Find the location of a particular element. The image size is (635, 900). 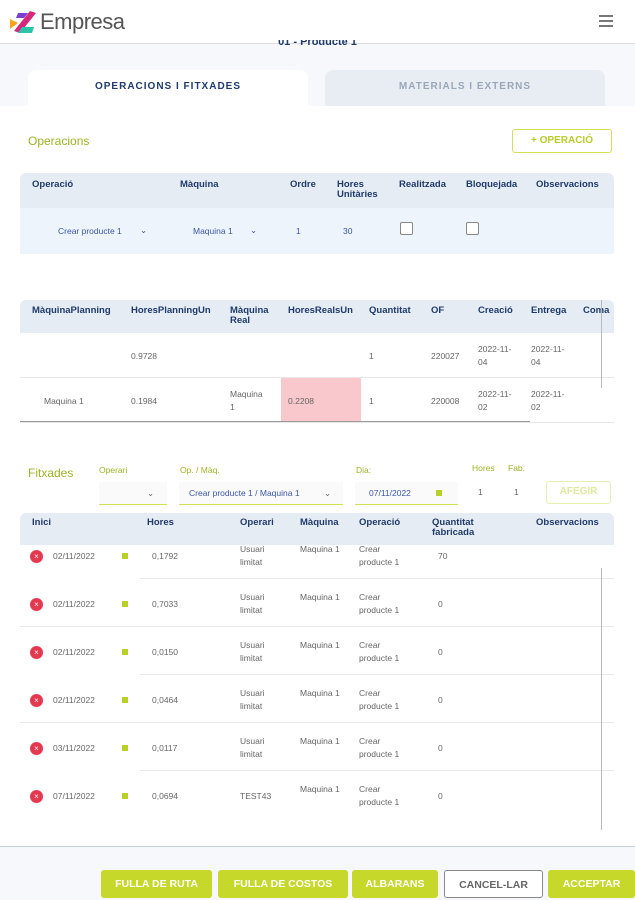

inici-cell: 03/11/2022 is located at coordinates (74, 748).